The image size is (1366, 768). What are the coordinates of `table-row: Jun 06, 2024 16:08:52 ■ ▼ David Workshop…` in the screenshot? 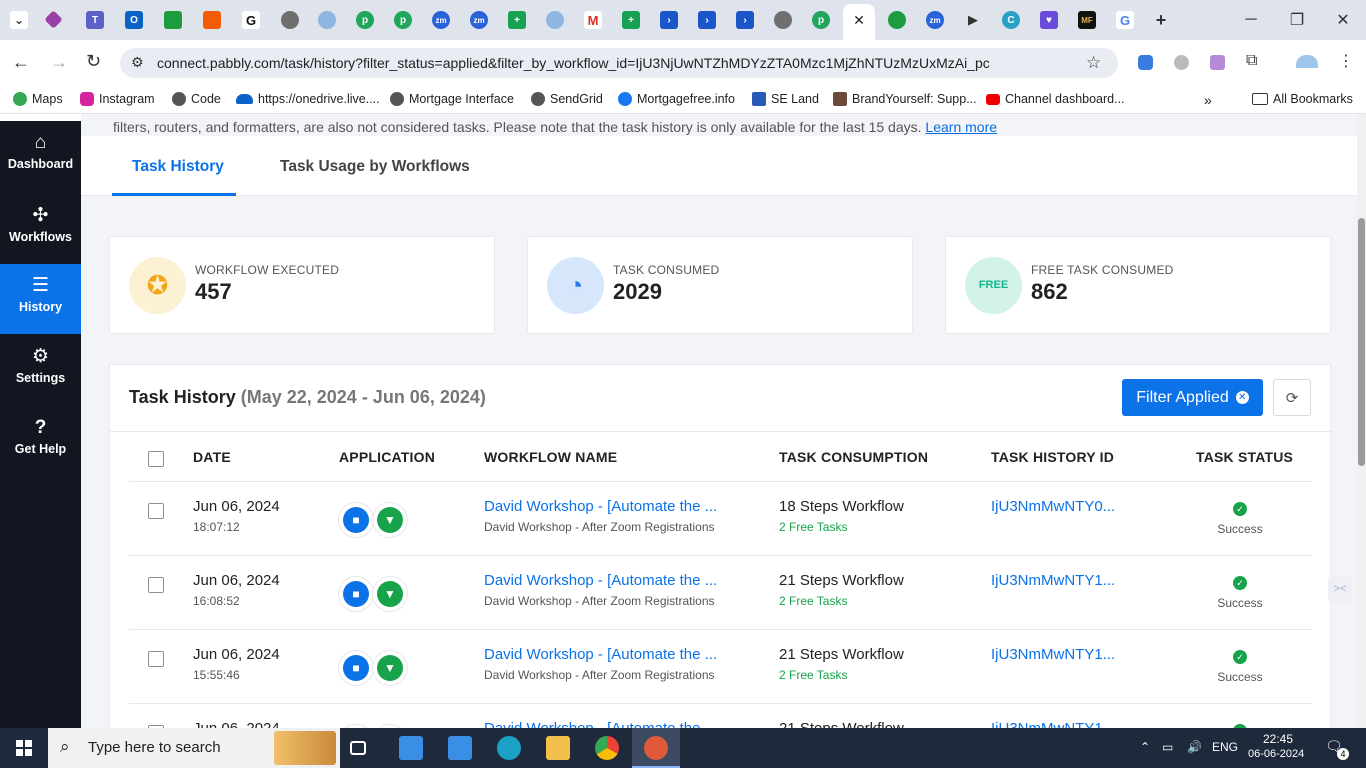 It's located at (720, 592).